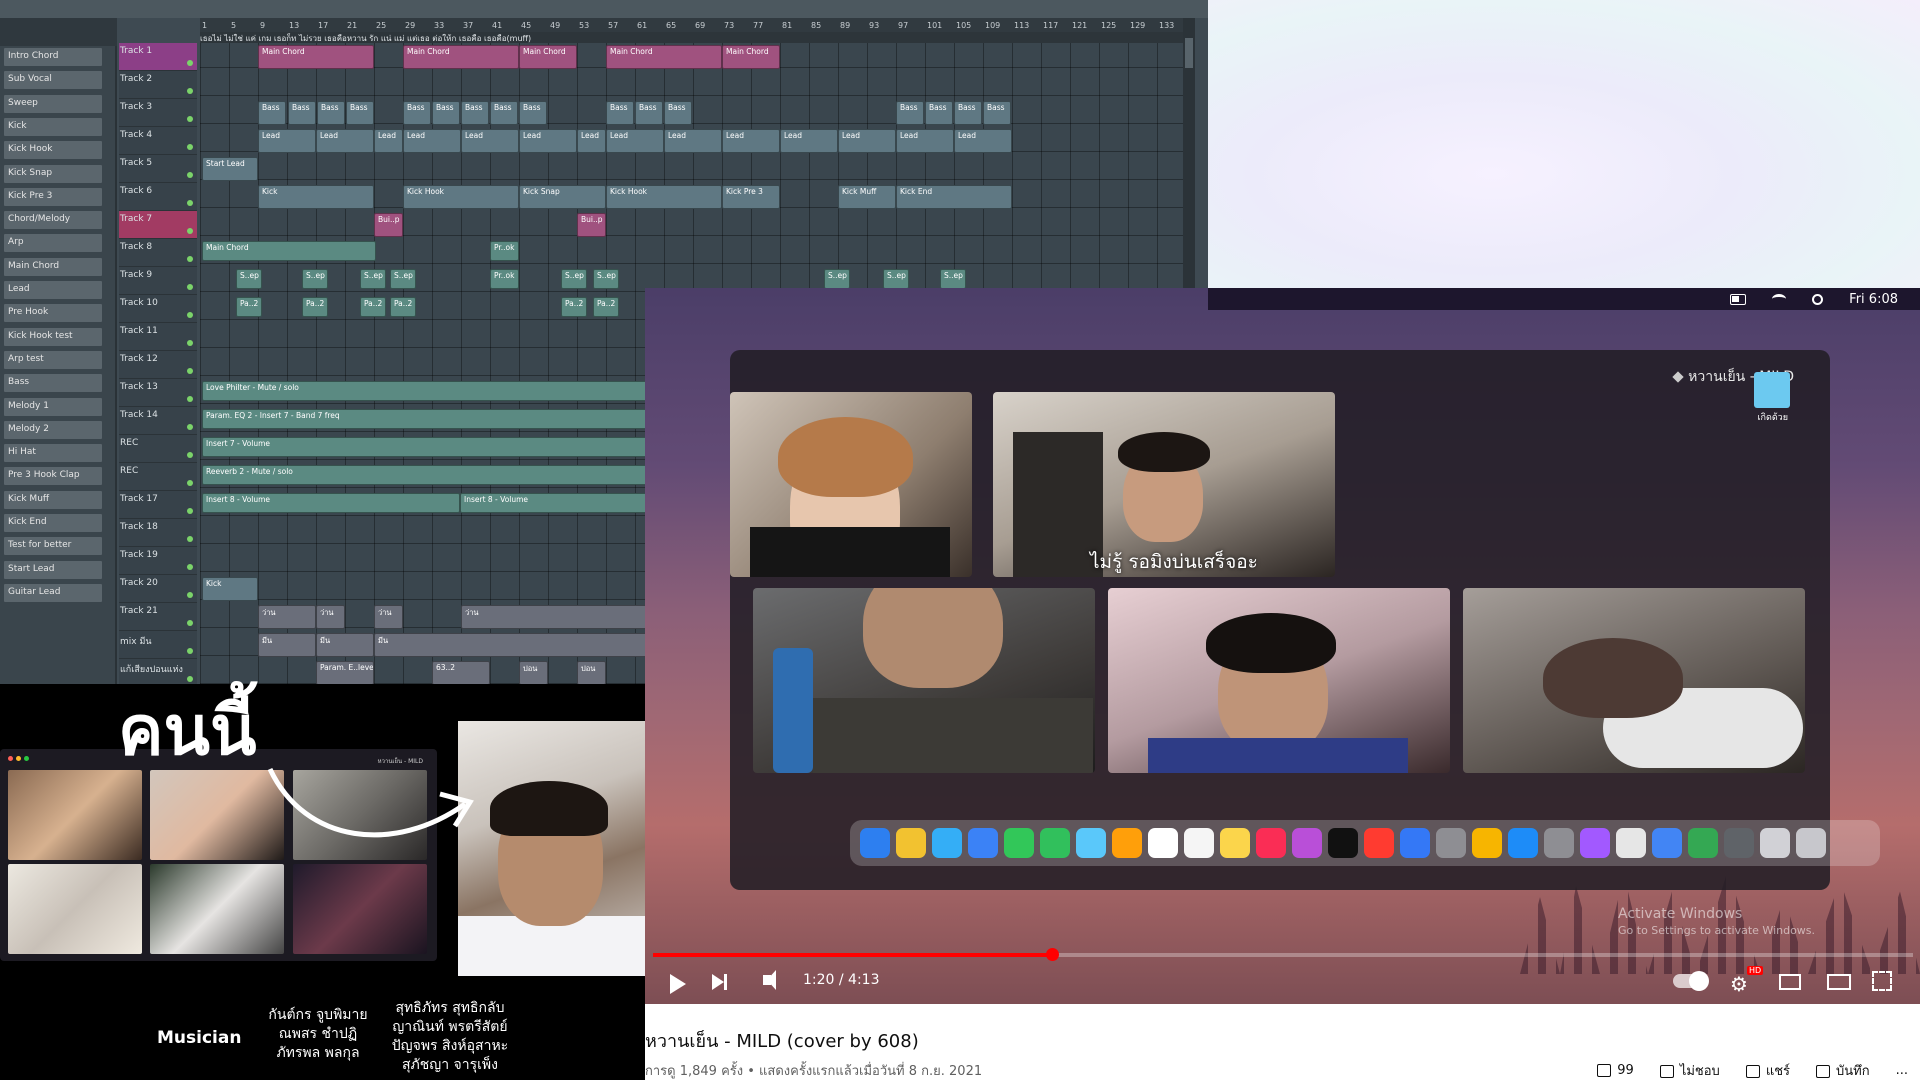 This screenshot has height=1080, width=1920. Describe the element at coordinates (158, 617) in the screenshot. I see `track-header: Track 21` at that location.